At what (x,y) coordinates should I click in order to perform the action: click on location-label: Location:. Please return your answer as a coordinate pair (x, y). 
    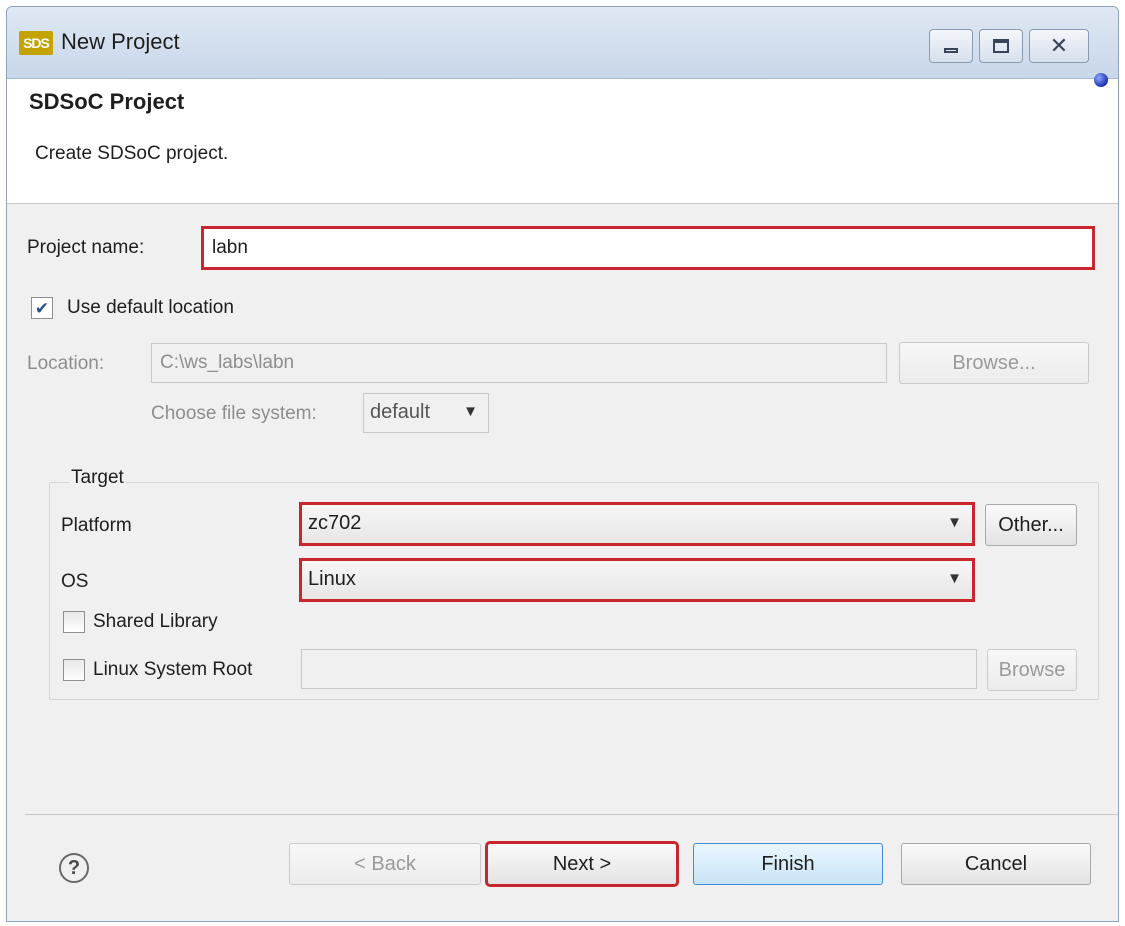
    Looking at the image, I should click on (66, 363).